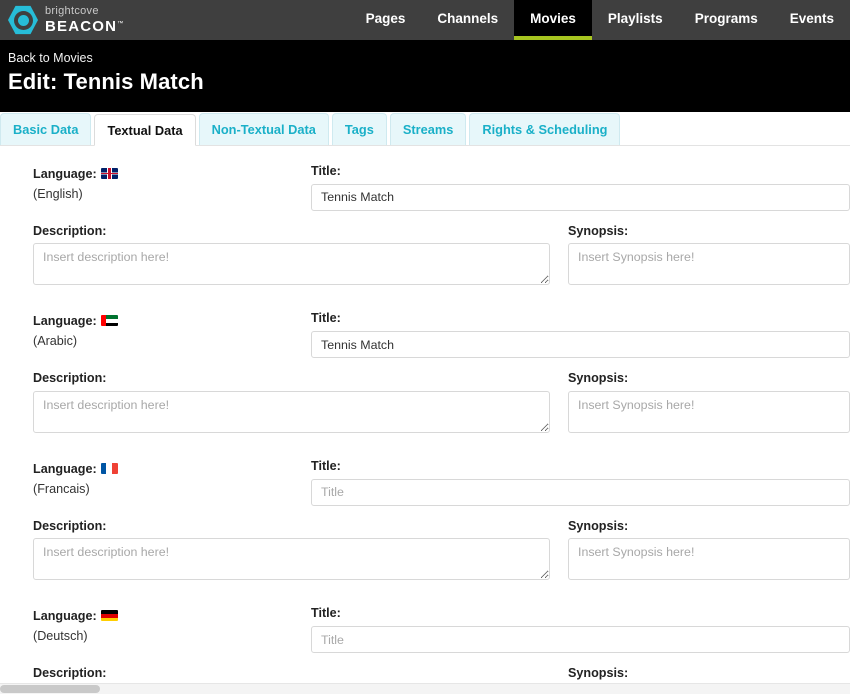 This screenshot has height=700, width=850. What do you see at coordinates (545, 129) in the screenshot?
I see `tab-rights-and-scheduling: Rights & Scheduling` at bounding box center [545, 129].